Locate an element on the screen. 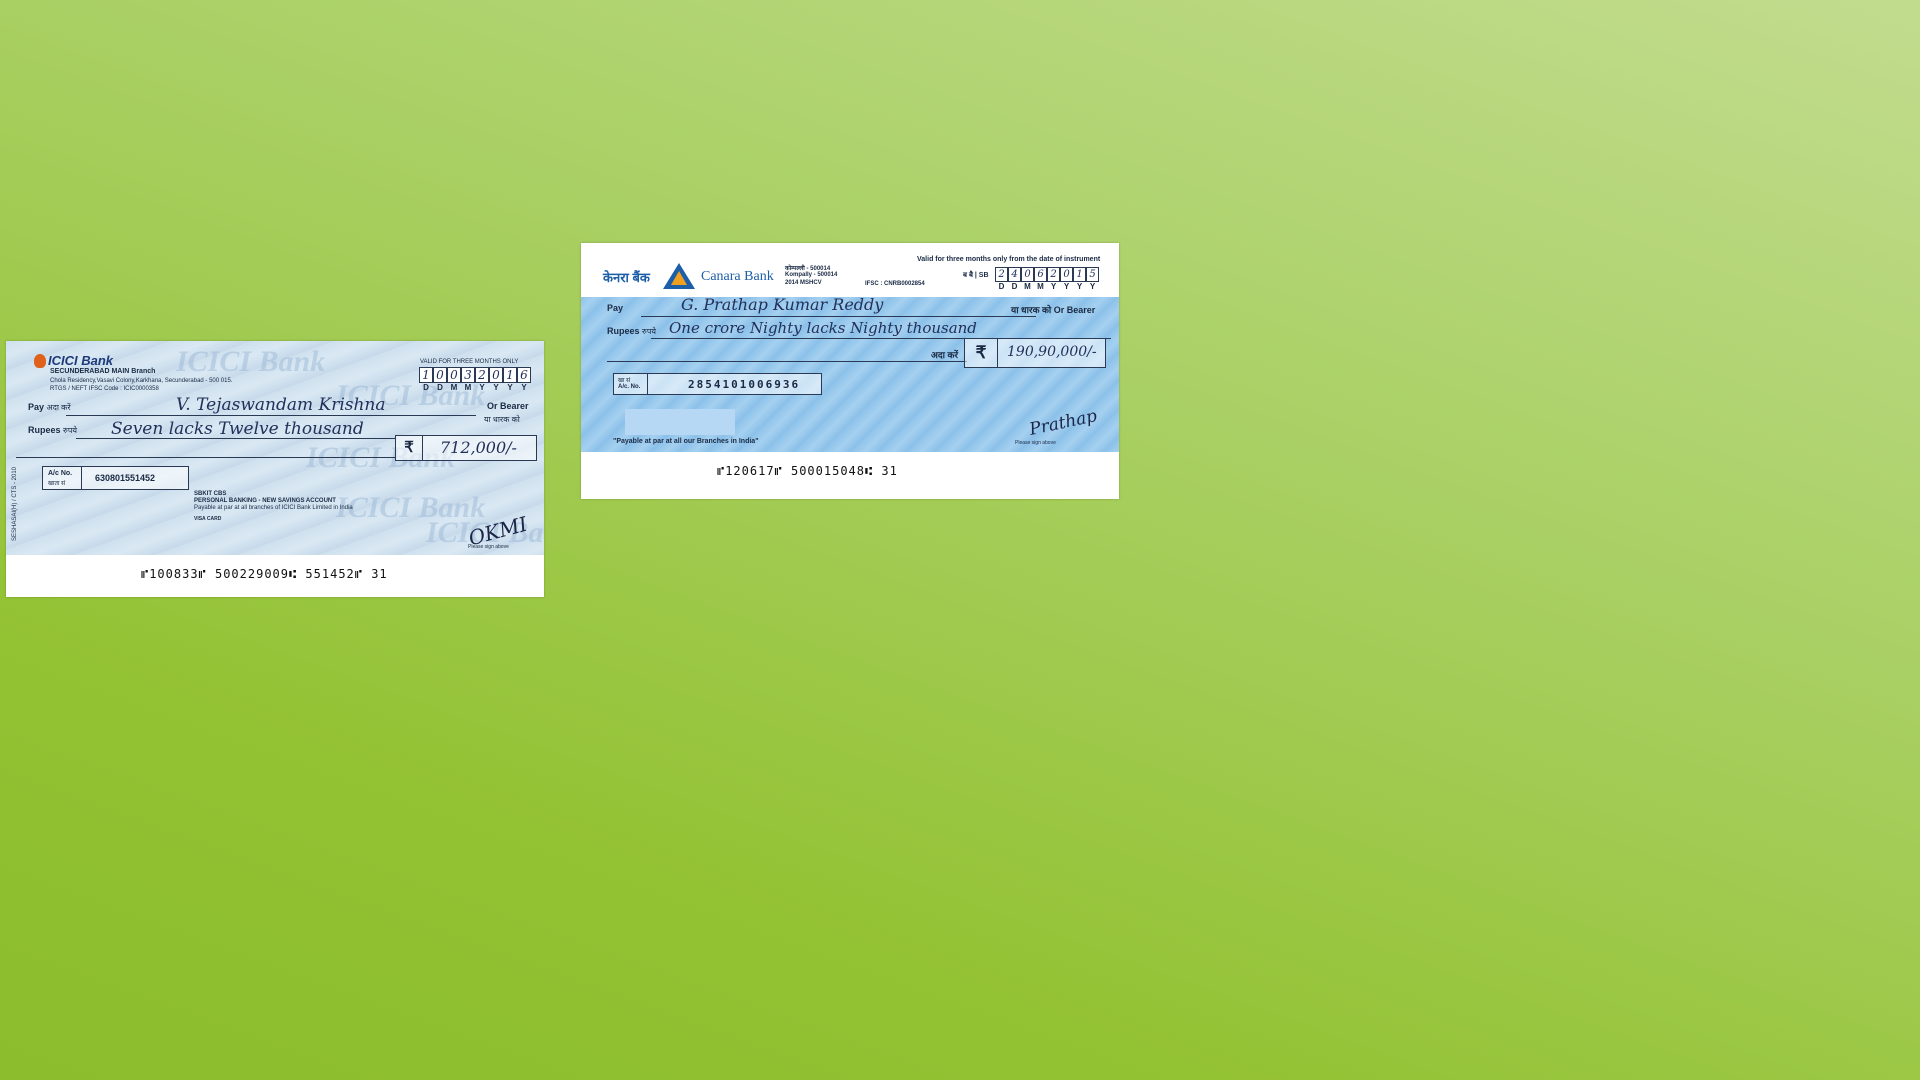 This screenshot has height=1080, width=1920. bank-name-hindi: केनरा बैंक is located at coordinates (626, 277).